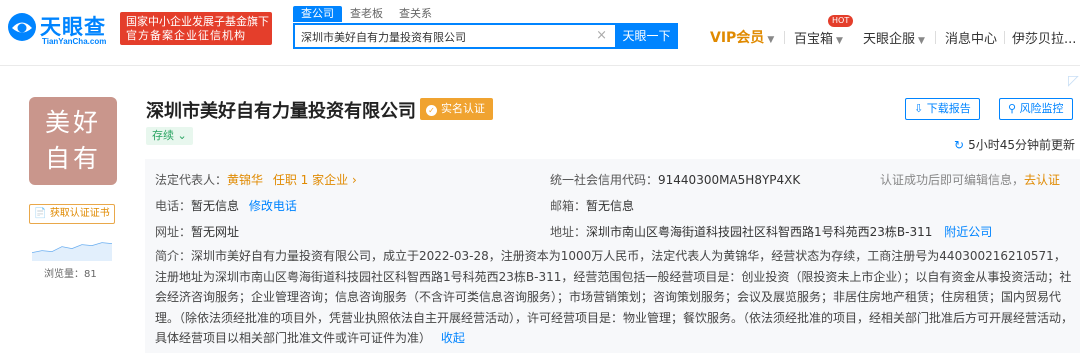 The image size is (1080, 353). What do you see at coordinates (182, 135) in the screenshot?
I see `chevron-down-icon: ⌄` at bounding box center [182, 135].